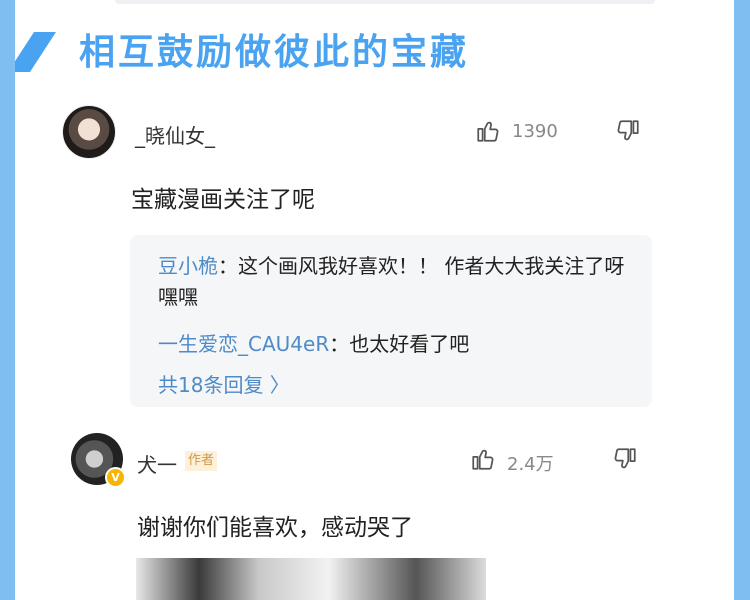 The width and height of the screenshot is (750, 600). What do you see at coordinates (188, 266) in the screenshot?
I see `reply-username: 豆小桅` at bounding box center [188, 266].